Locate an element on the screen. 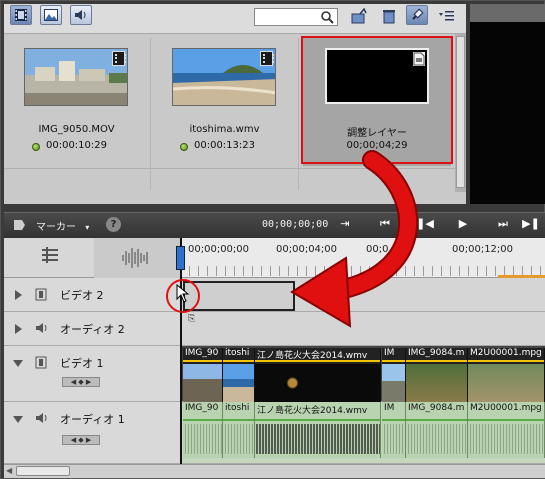  timeline-clip-video: M2U00001.mpg is located at coordinates (506, 375).